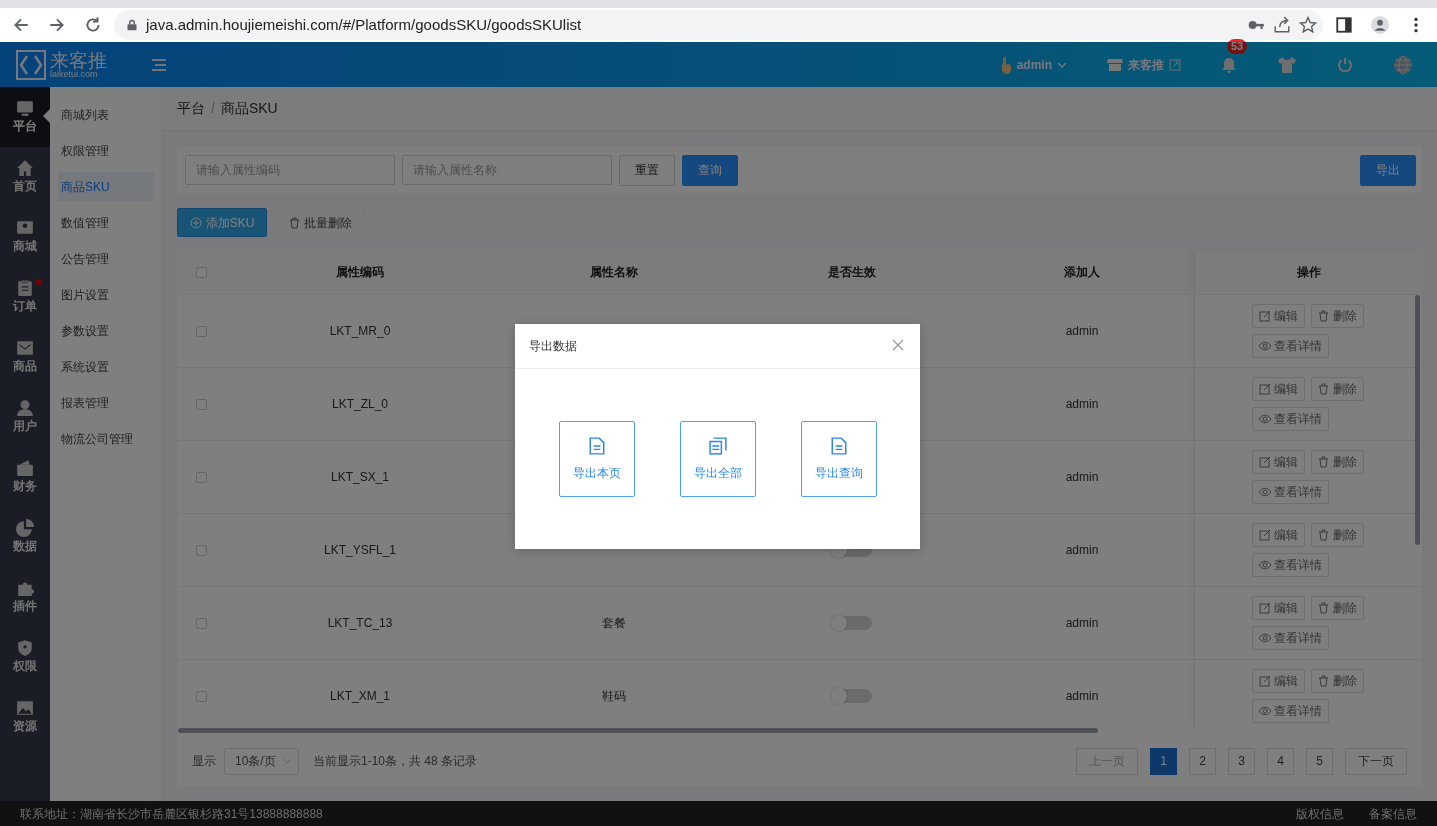  I want to click on reload-icon, so click(93, 25).